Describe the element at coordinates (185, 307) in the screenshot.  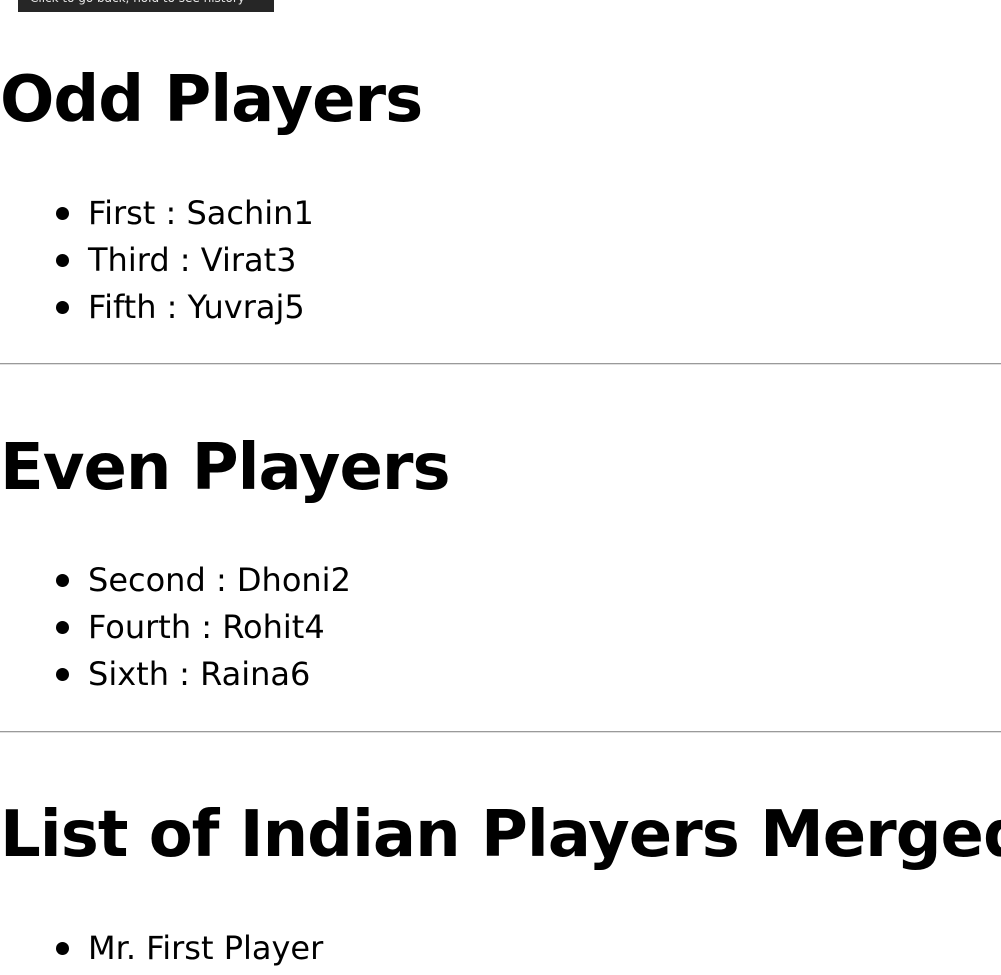
I see `list-item: Fifth : Yuvraj5` at that location.